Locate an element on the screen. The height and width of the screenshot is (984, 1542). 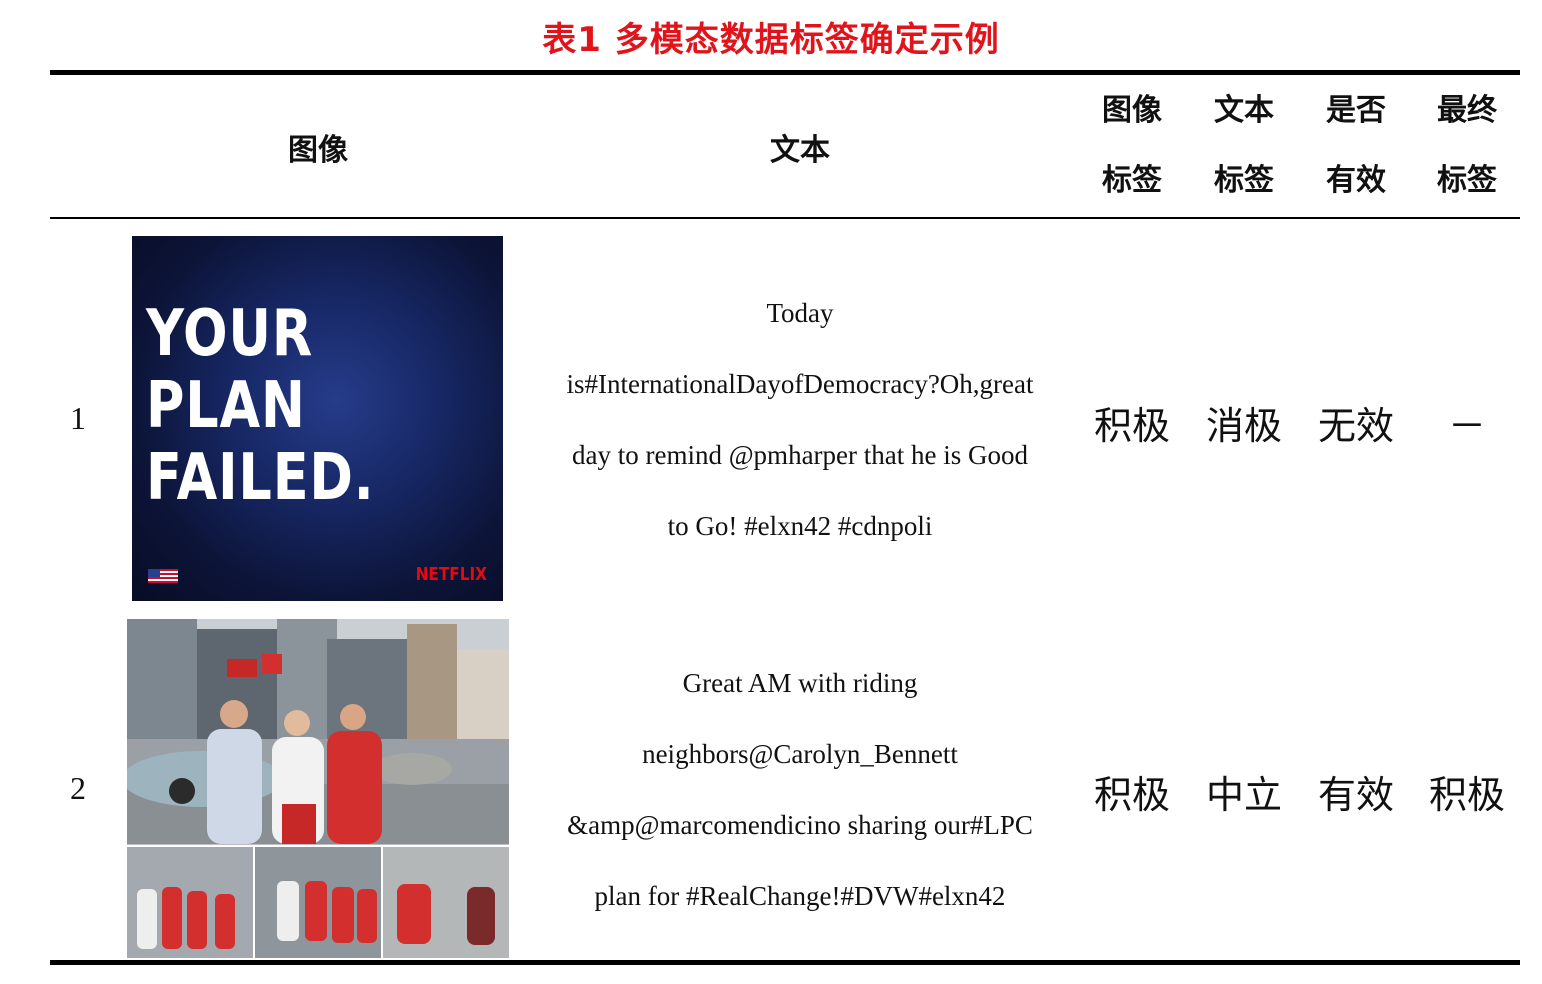
netflix-logo: NETFLIX is located at coordinates (451, 574).